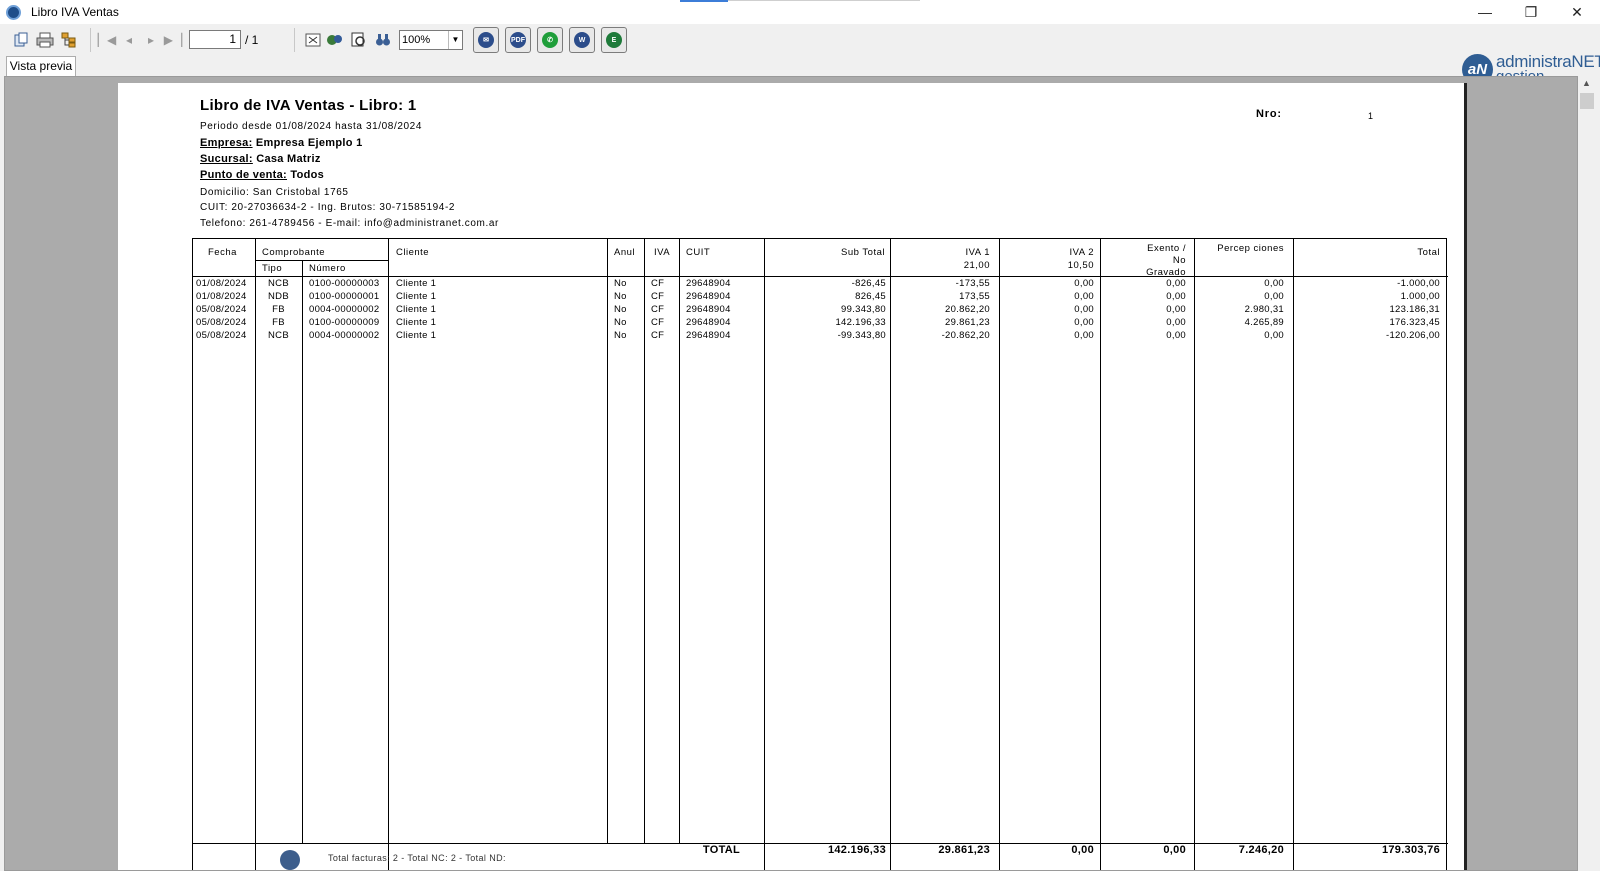 The height and width of the screenshot is (871, 1600). What do you see at coordinates (1587, 473) in the screenshot?
I see `vertical-scrollbar: ▲` at bounding box center [1587, 473].